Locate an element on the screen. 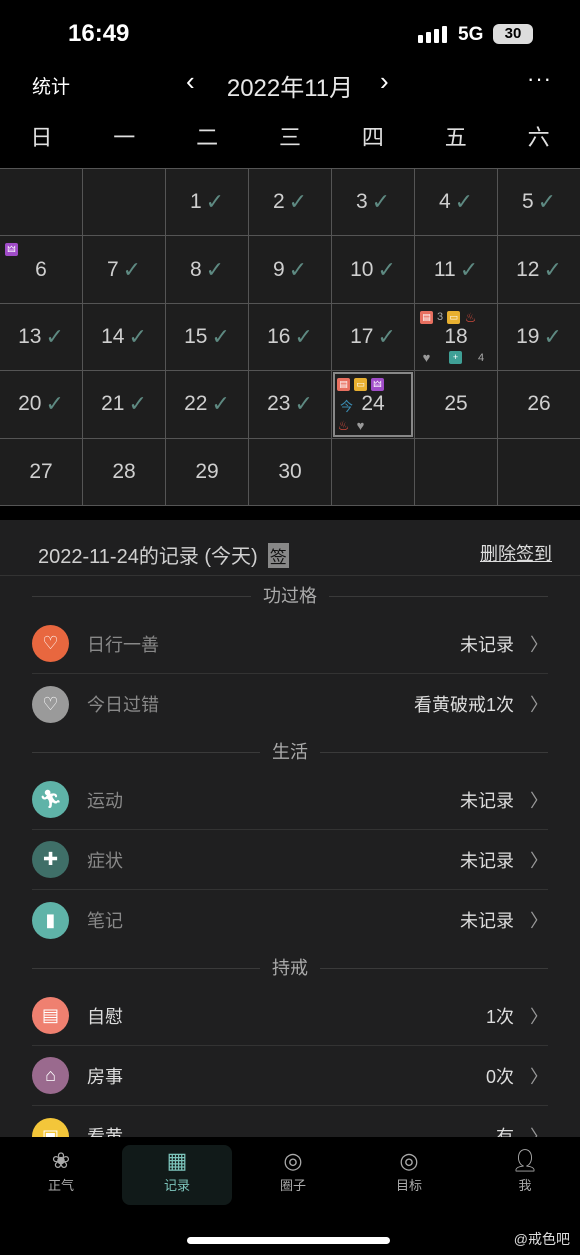  day-icons-top: ▤ ▭ 🜲 is located at coordinates (360, 385).